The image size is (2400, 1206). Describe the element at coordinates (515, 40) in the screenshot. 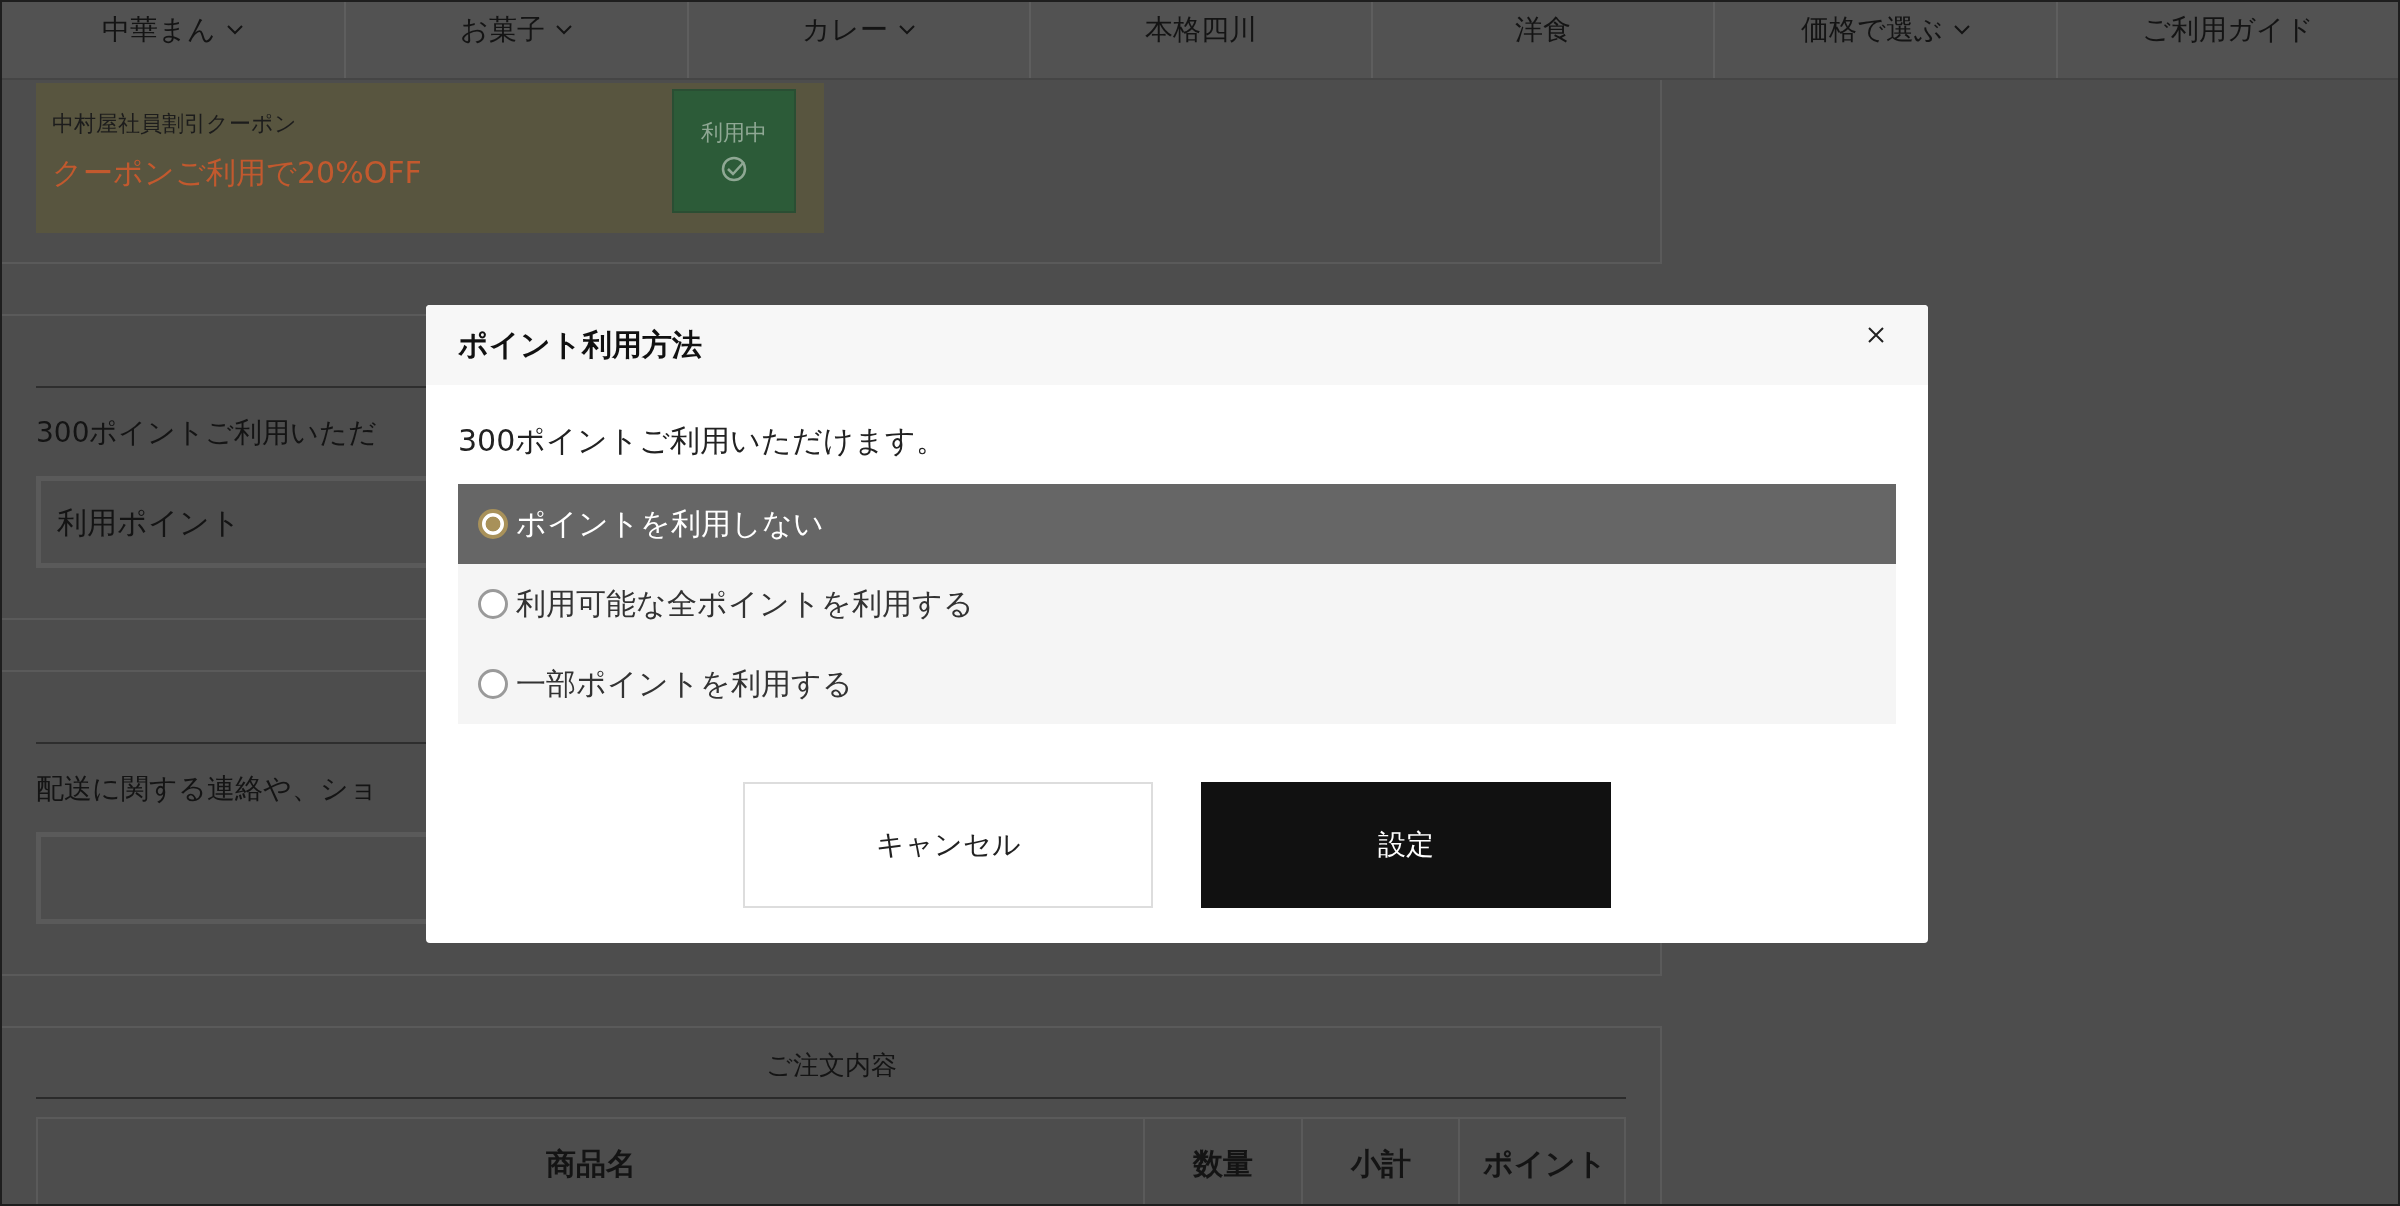

I see `nav-link: お菓子` at that location.